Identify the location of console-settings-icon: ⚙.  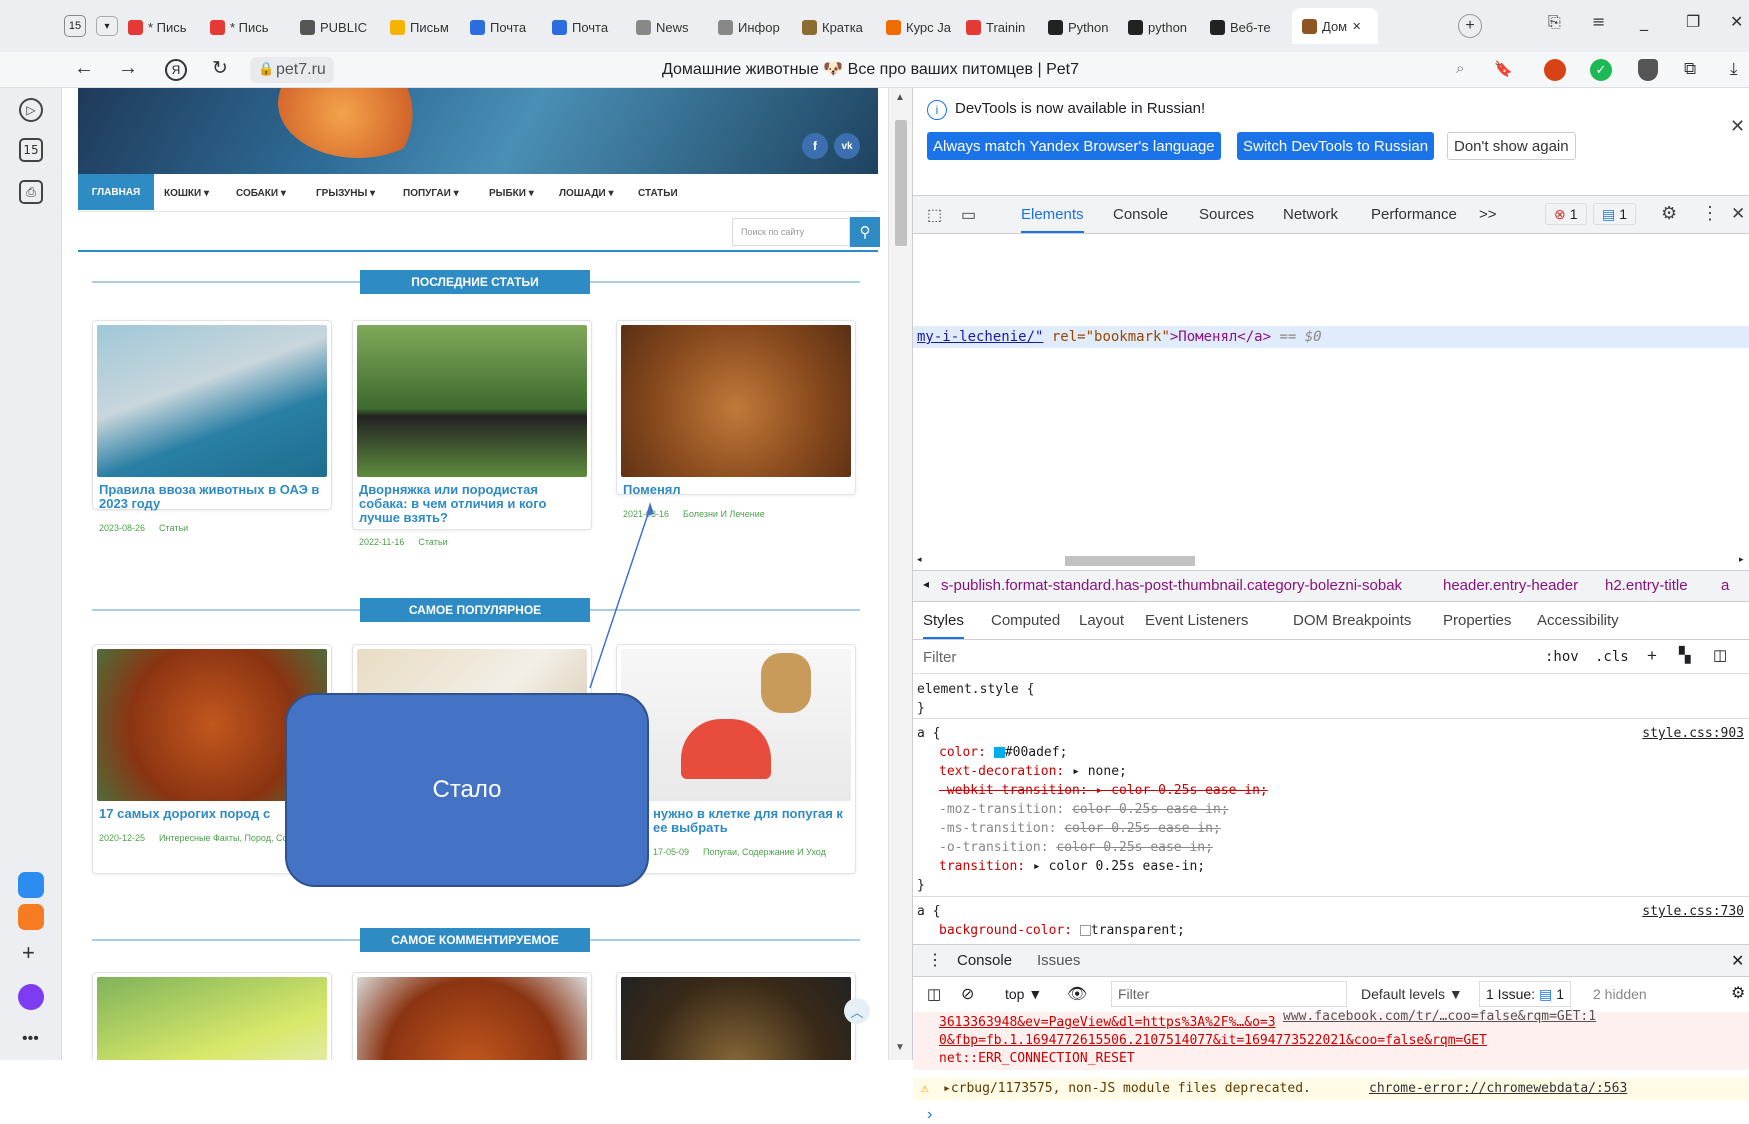
(1738, 993).